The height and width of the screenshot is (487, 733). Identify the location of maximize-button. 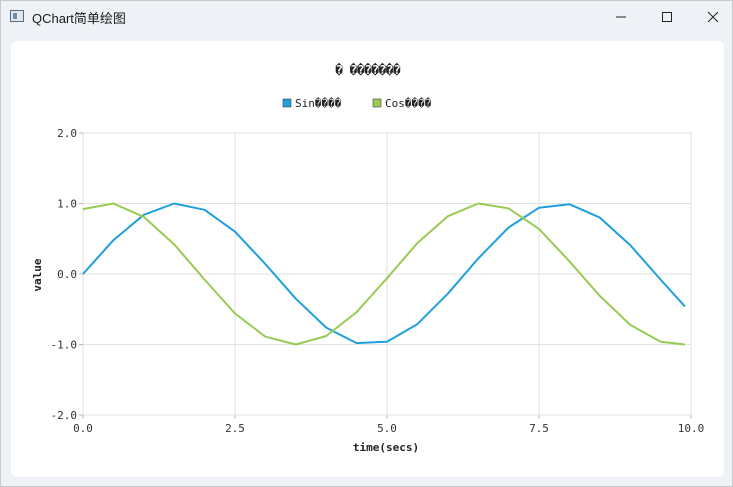
(667, 17).